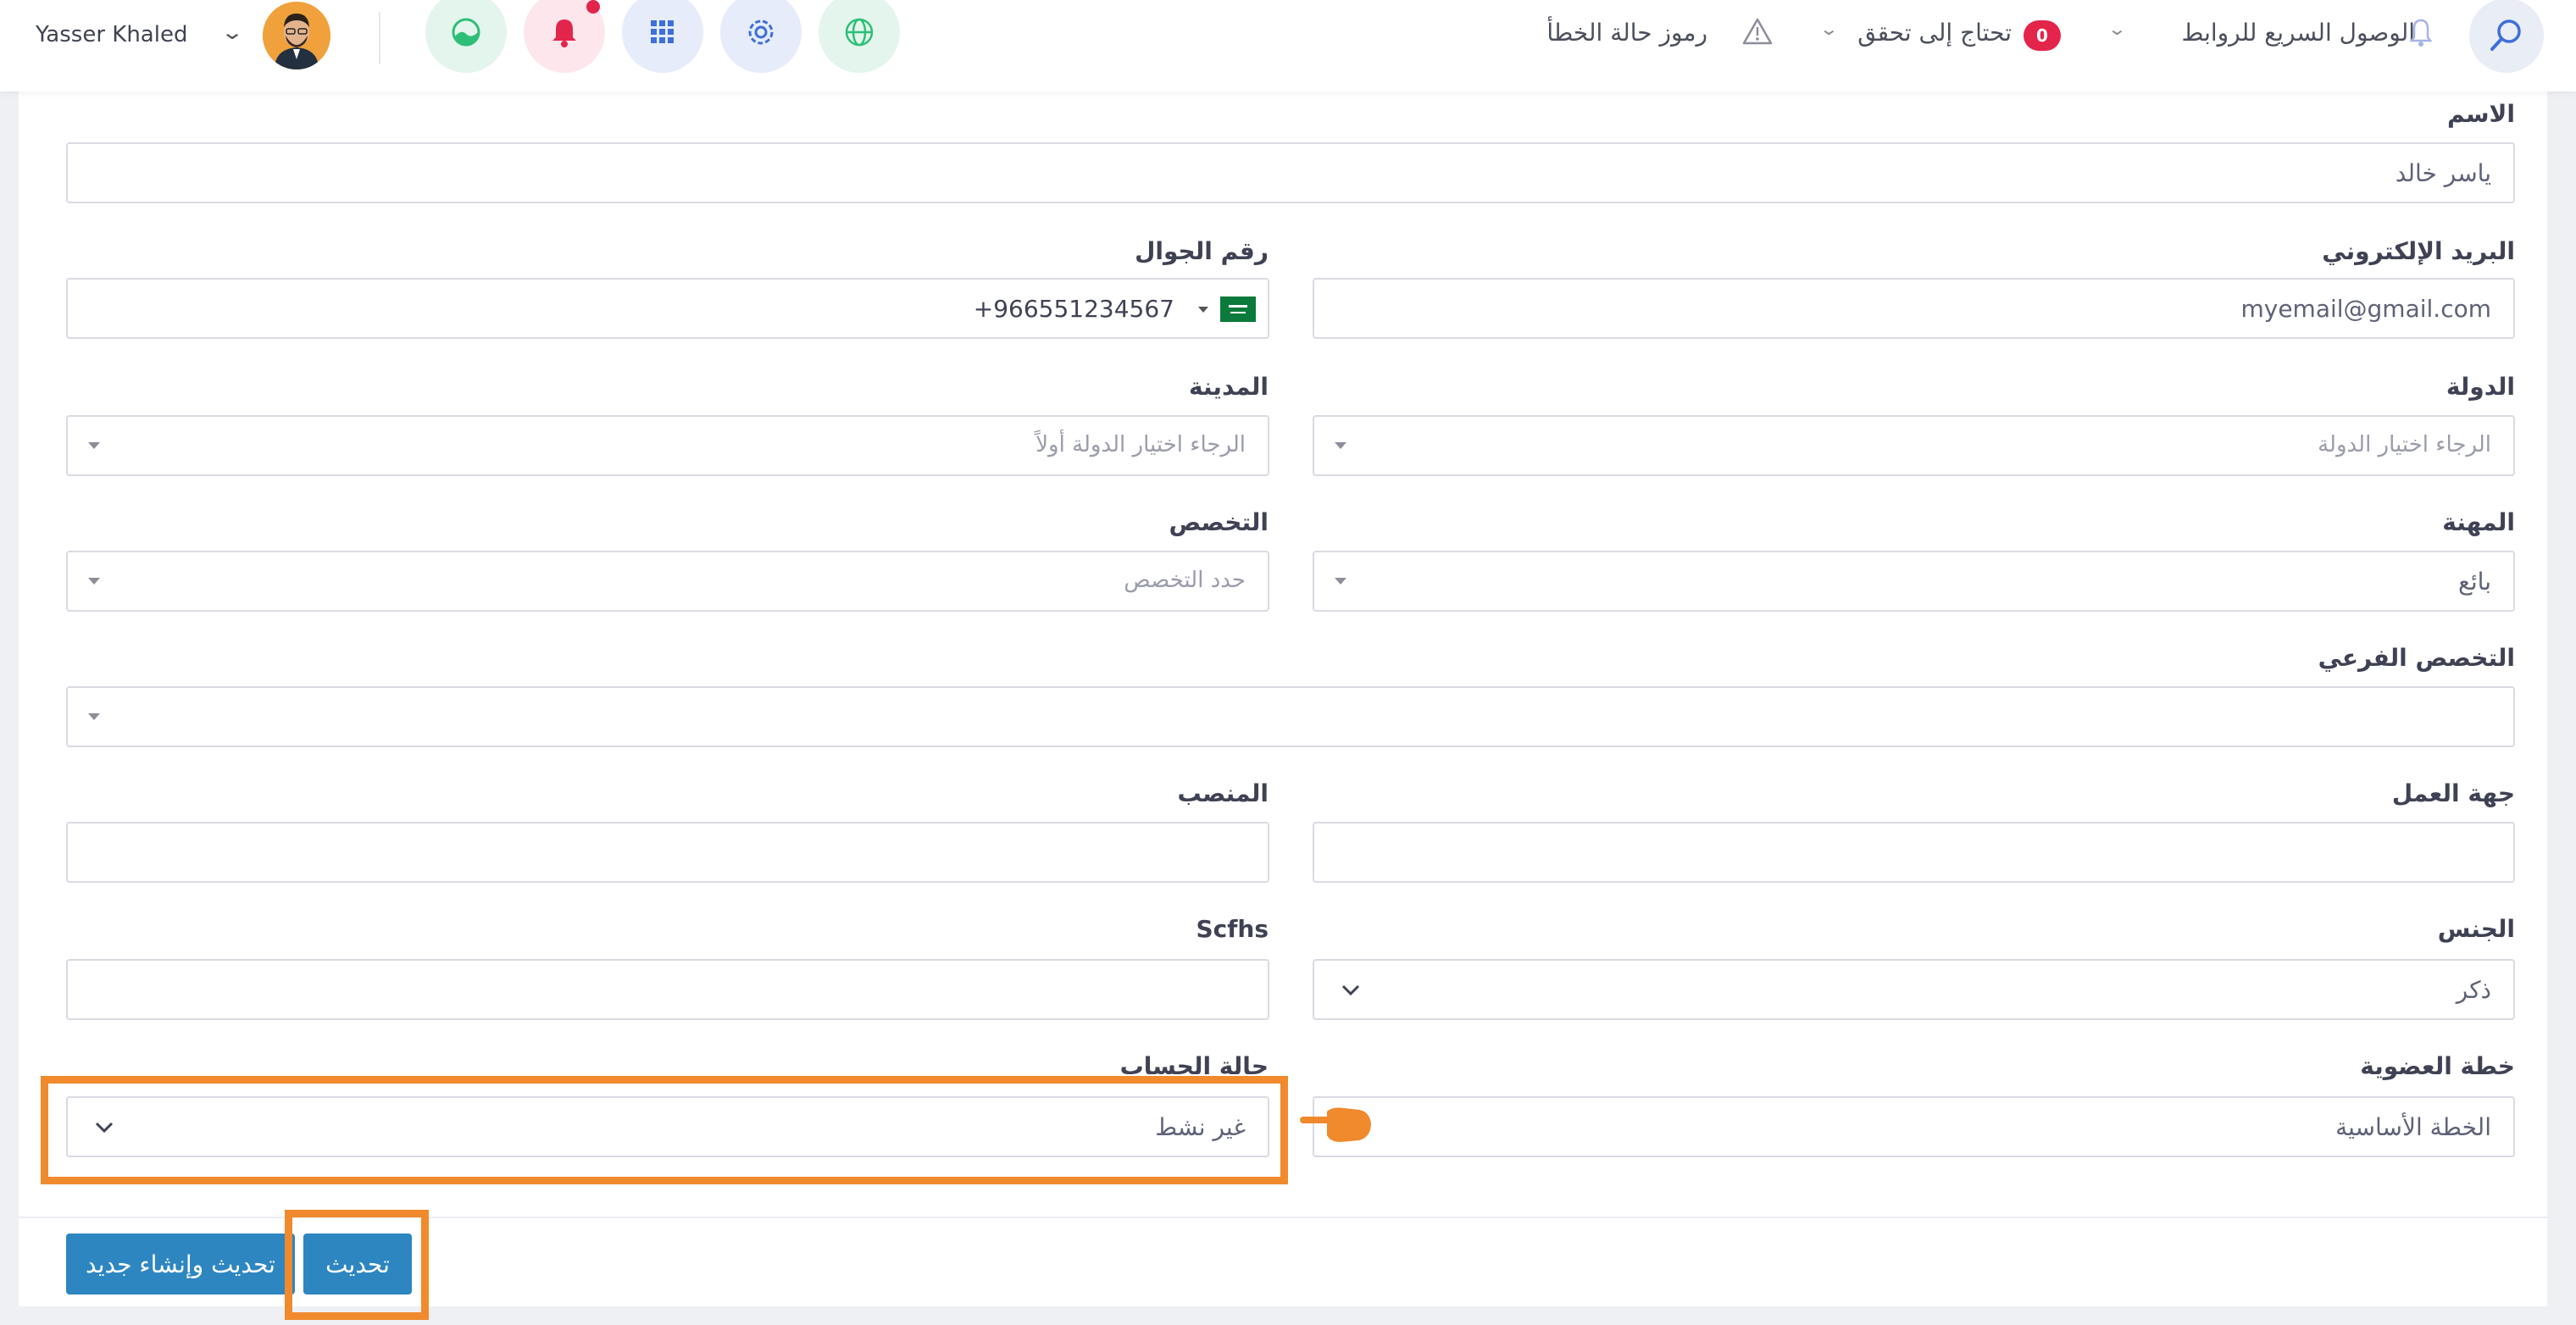  What do you see at coordinates (2453, 793) in the screenshot?
I see `workplace-label: جهة العمل` at bounding box center [2453, 793].